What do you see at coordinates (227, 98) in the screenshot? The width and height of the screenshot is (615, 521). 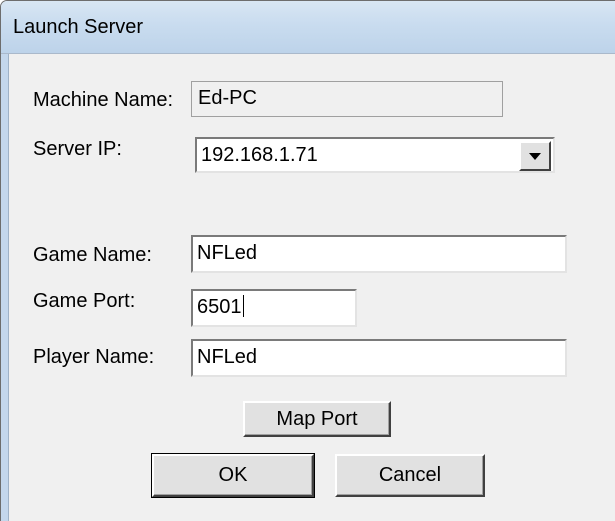 I see `machine-name-value: Ed-PC` at bounding box center [227, 98].